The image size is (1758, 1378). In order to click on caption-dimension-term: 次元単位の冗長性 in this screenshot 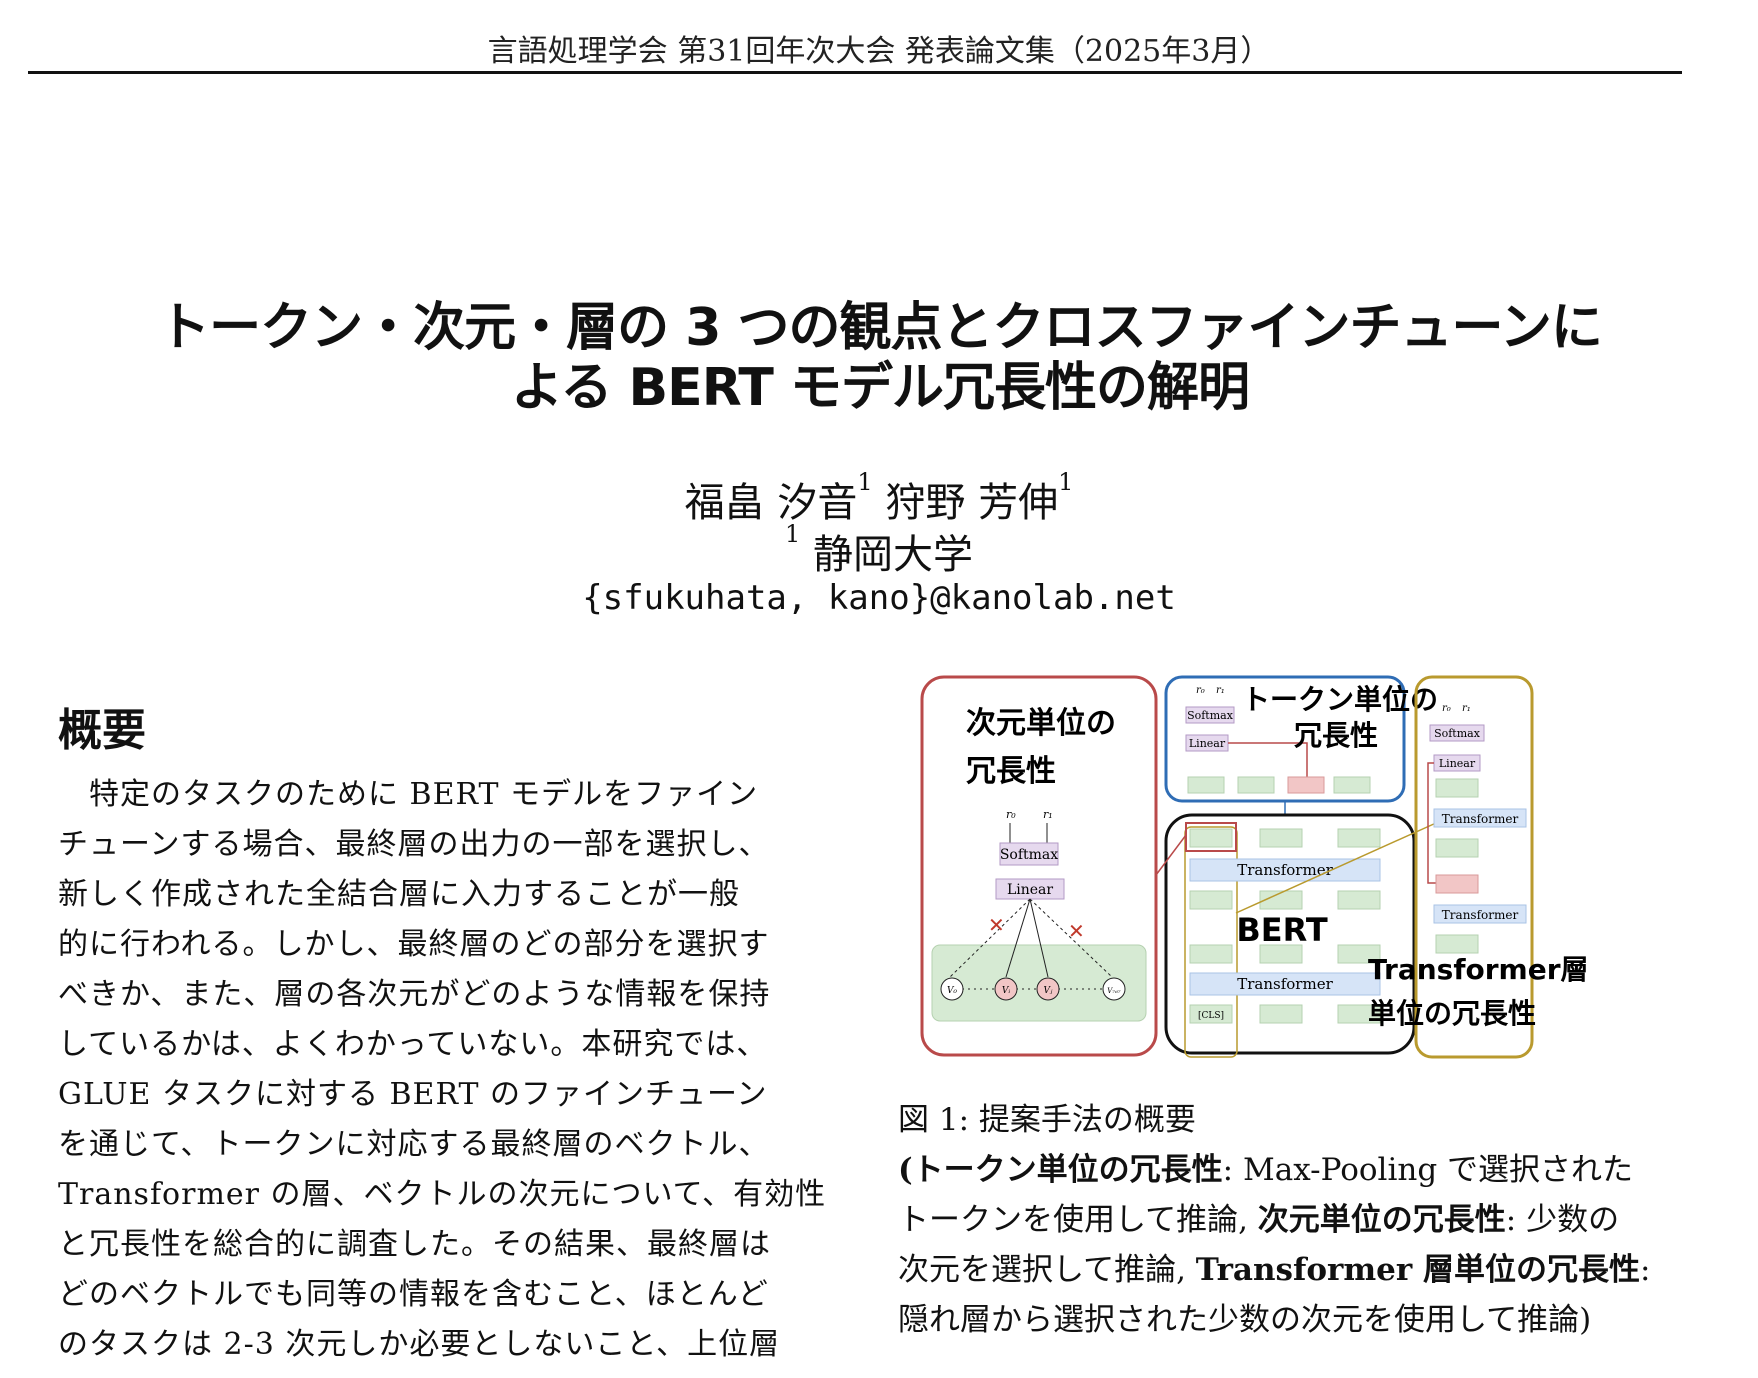, I will do `click(1381, 1220)`.